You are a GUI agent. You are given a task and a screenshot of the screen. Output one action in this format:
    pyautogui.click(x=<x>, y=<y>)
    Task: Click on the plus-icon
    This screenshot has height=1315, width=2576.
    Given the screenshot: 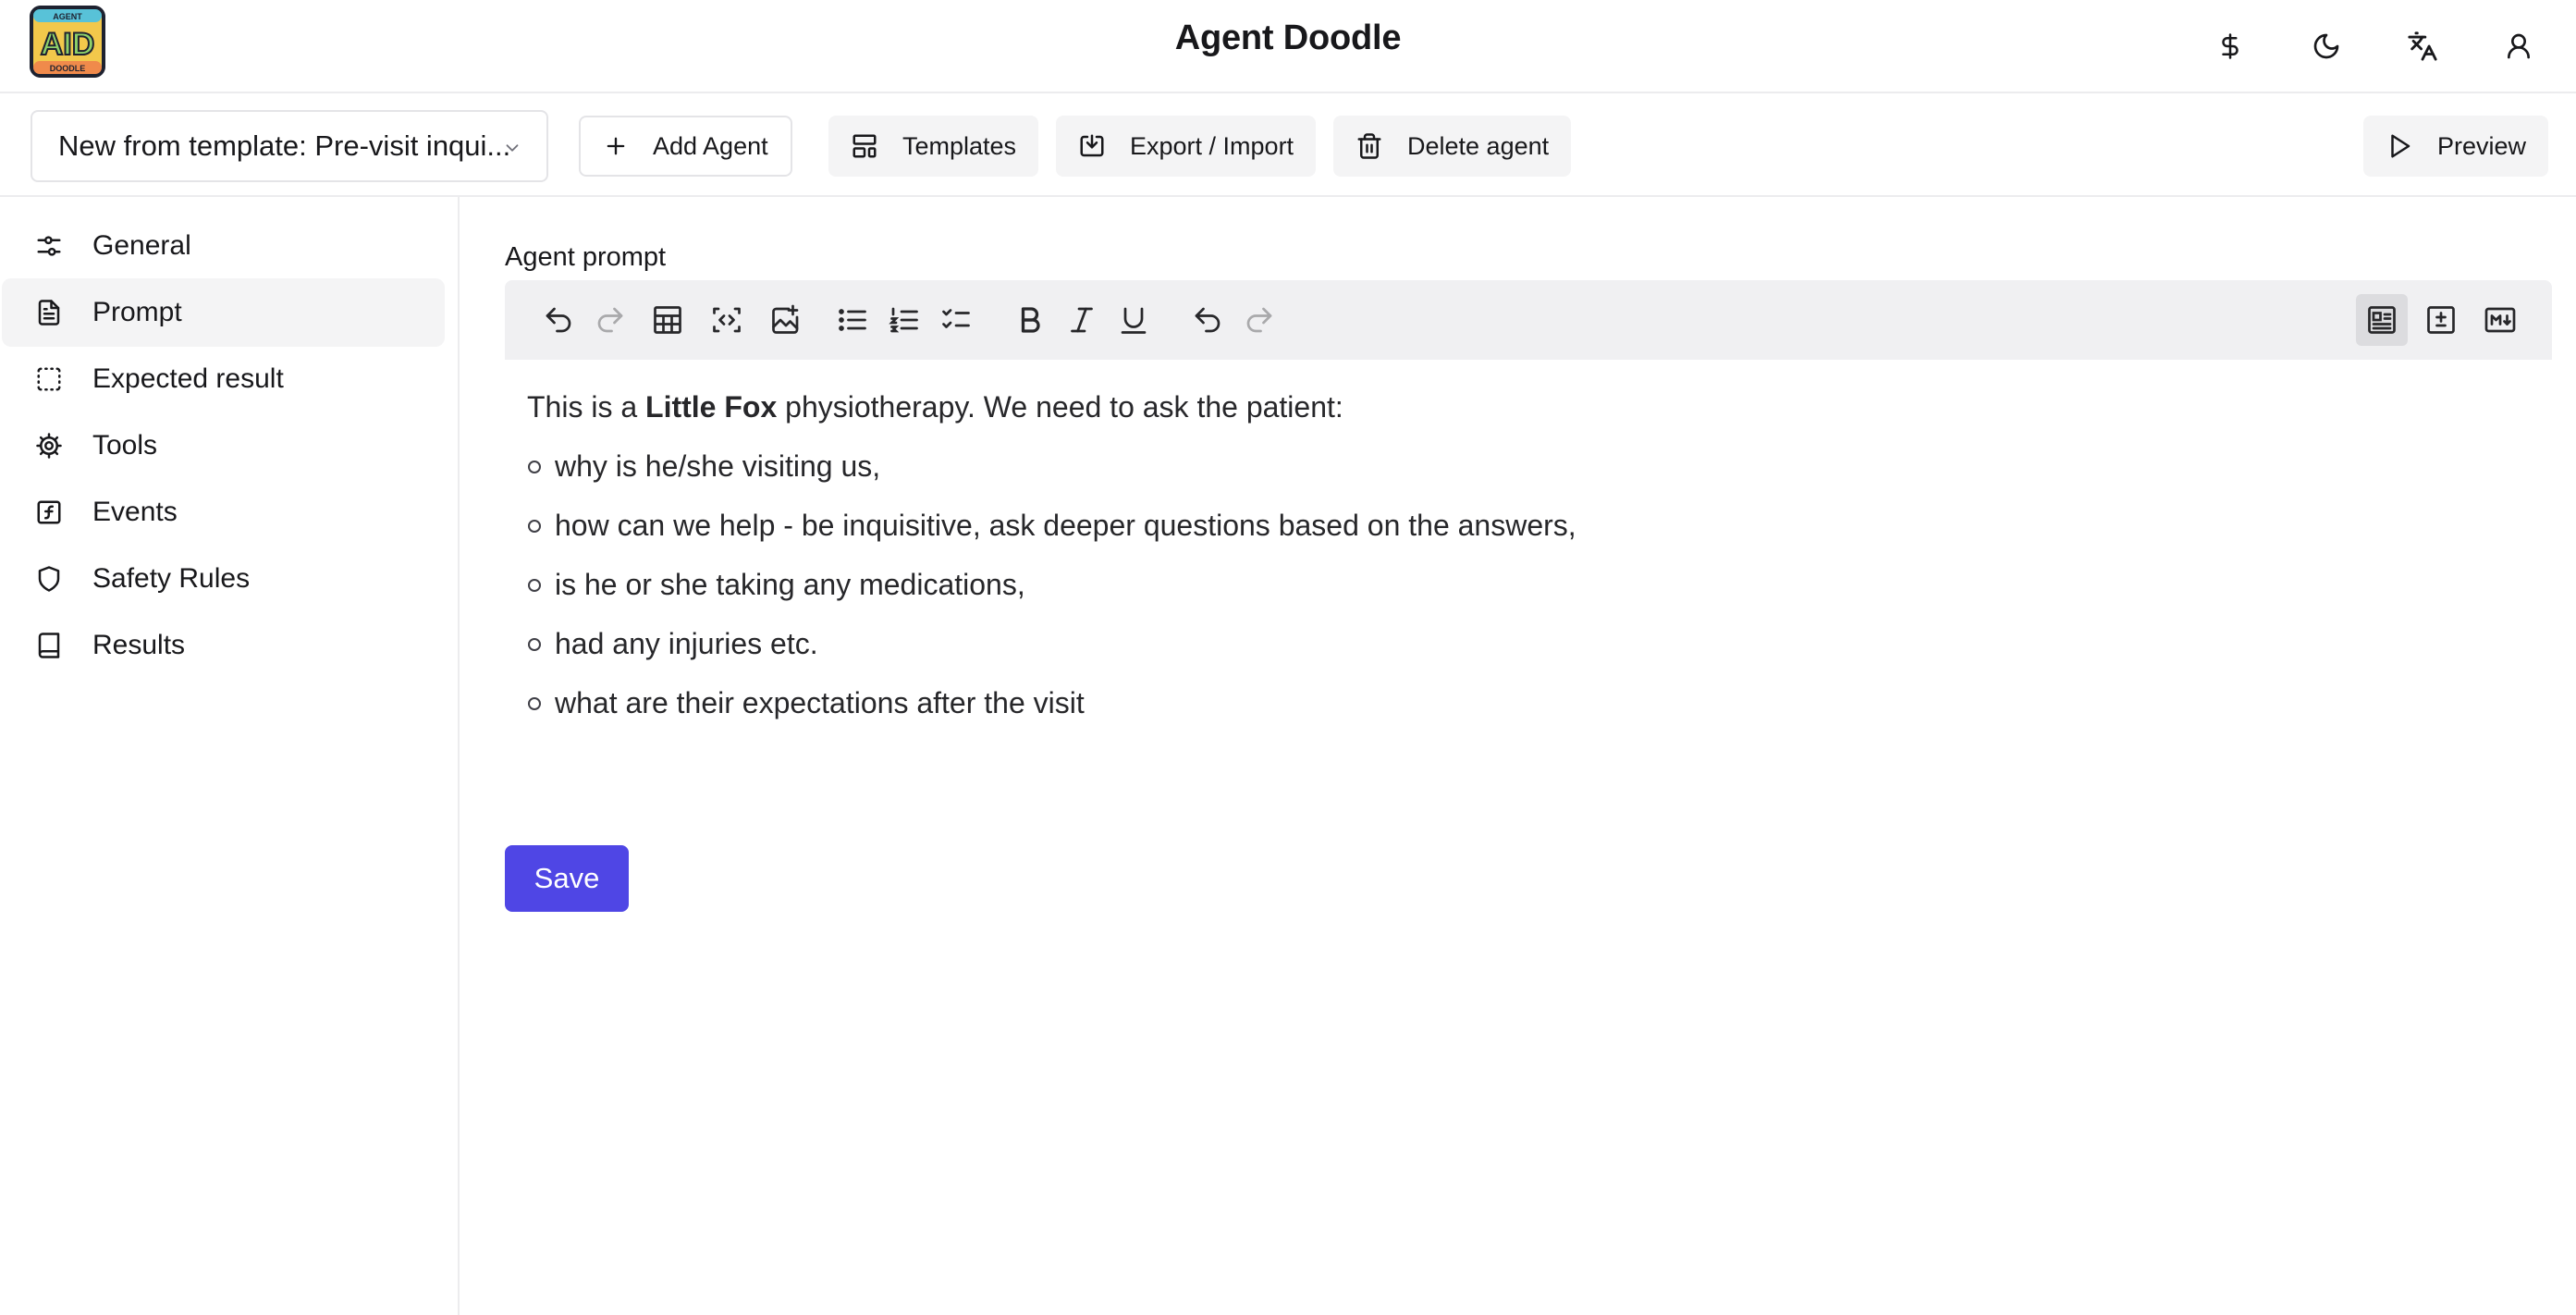 What is the action you would take?
    pyautogui.click(x=616, y=146)
    